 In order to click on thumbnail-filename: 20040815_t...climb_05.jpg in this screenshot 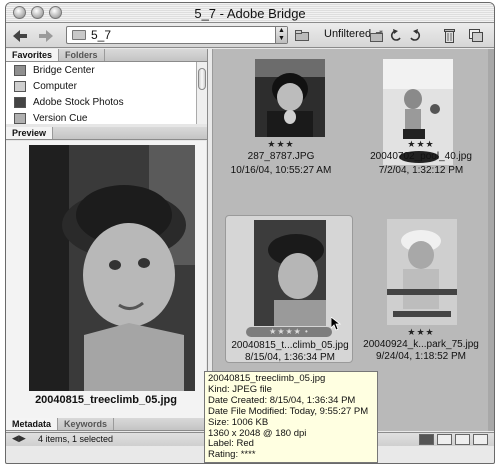, I will do `click(290, 345)`.